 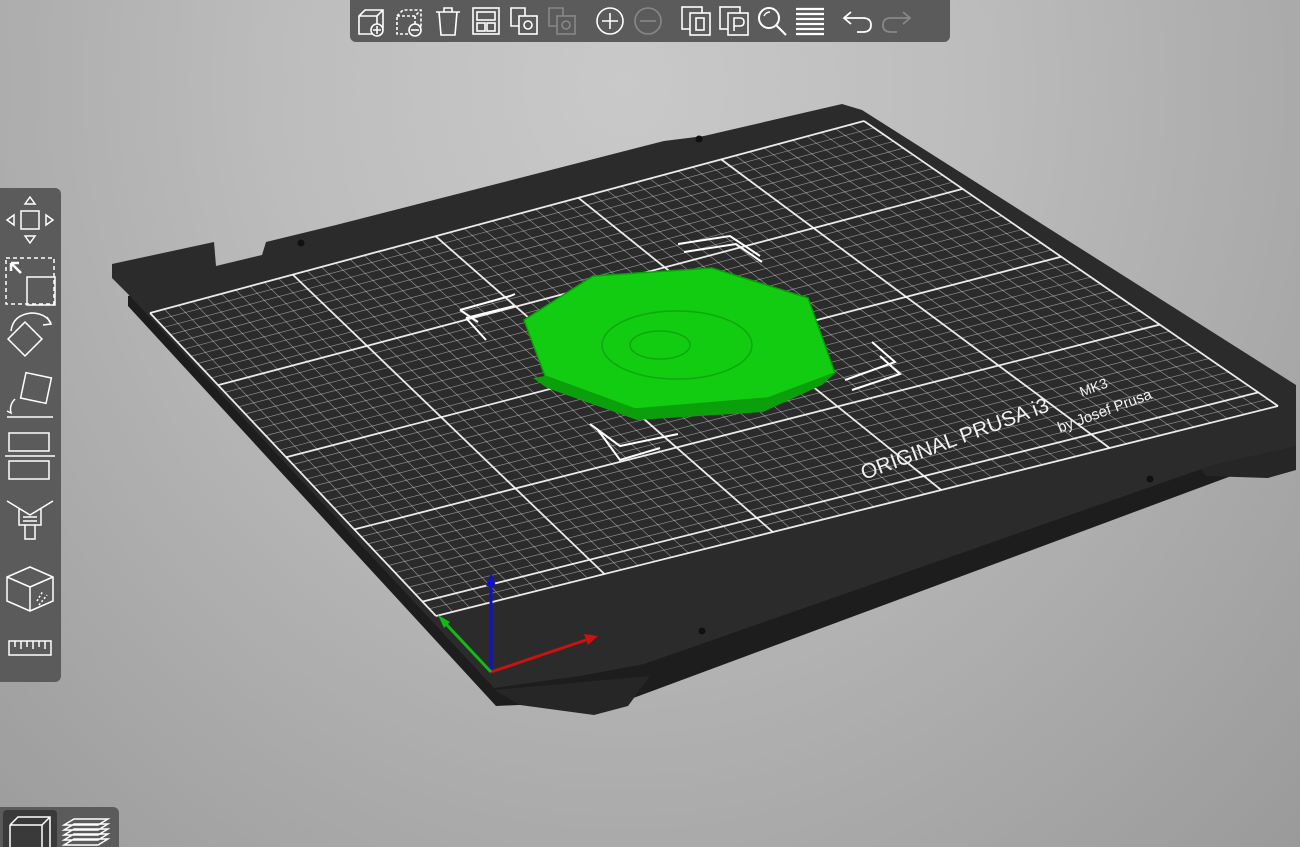 I want to click on move-tool-button, so click(x=30, y=220).